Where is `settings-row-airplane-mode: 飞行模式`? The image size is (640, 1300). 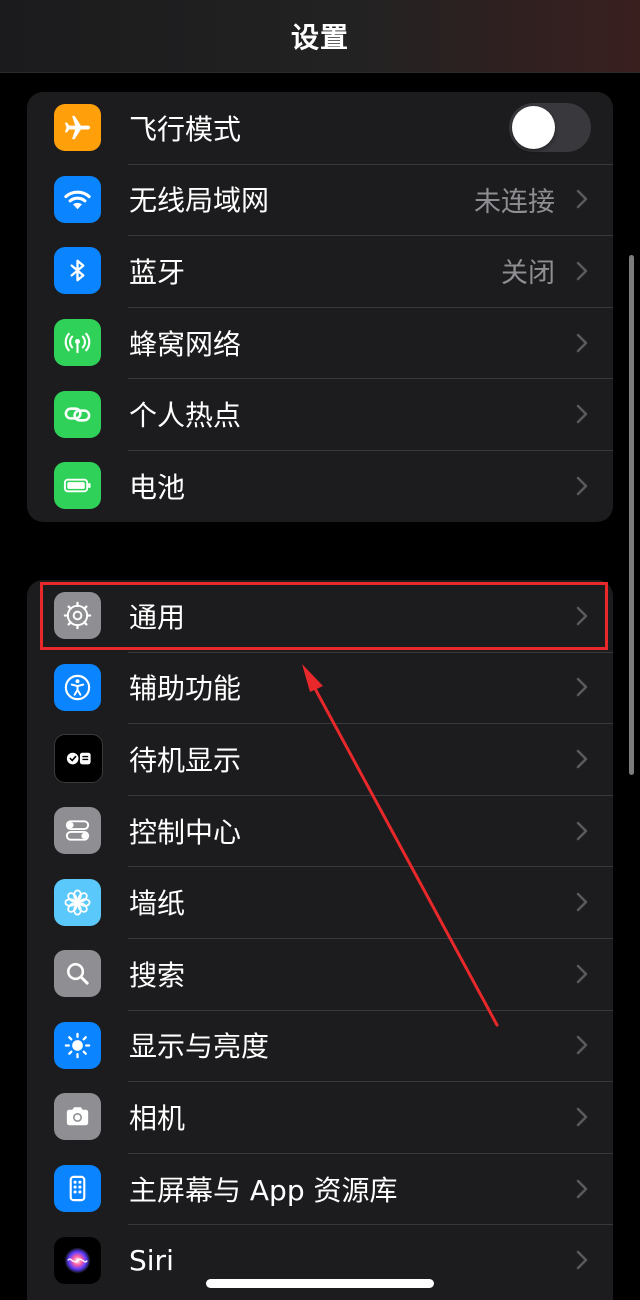
settings-row-airplane-mode: 飞行模式 is located at coordinates (320, 128).